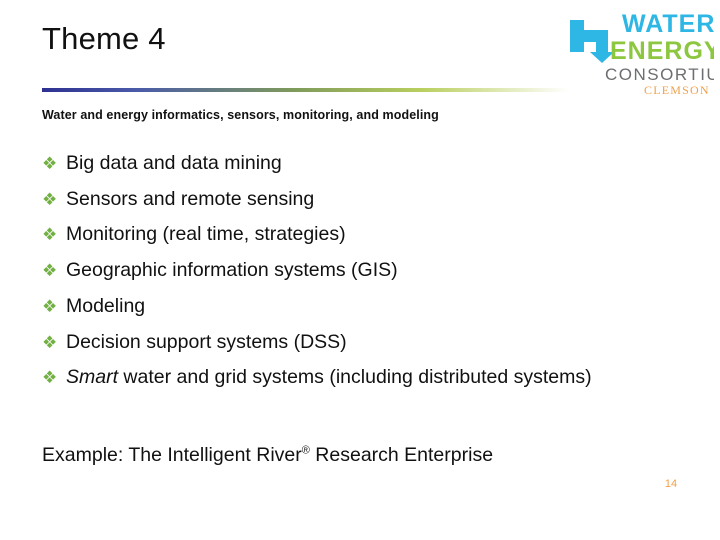 This screenshot has height=540, width=720. I want to click on page-title: Theme 4, so click(104, 38).